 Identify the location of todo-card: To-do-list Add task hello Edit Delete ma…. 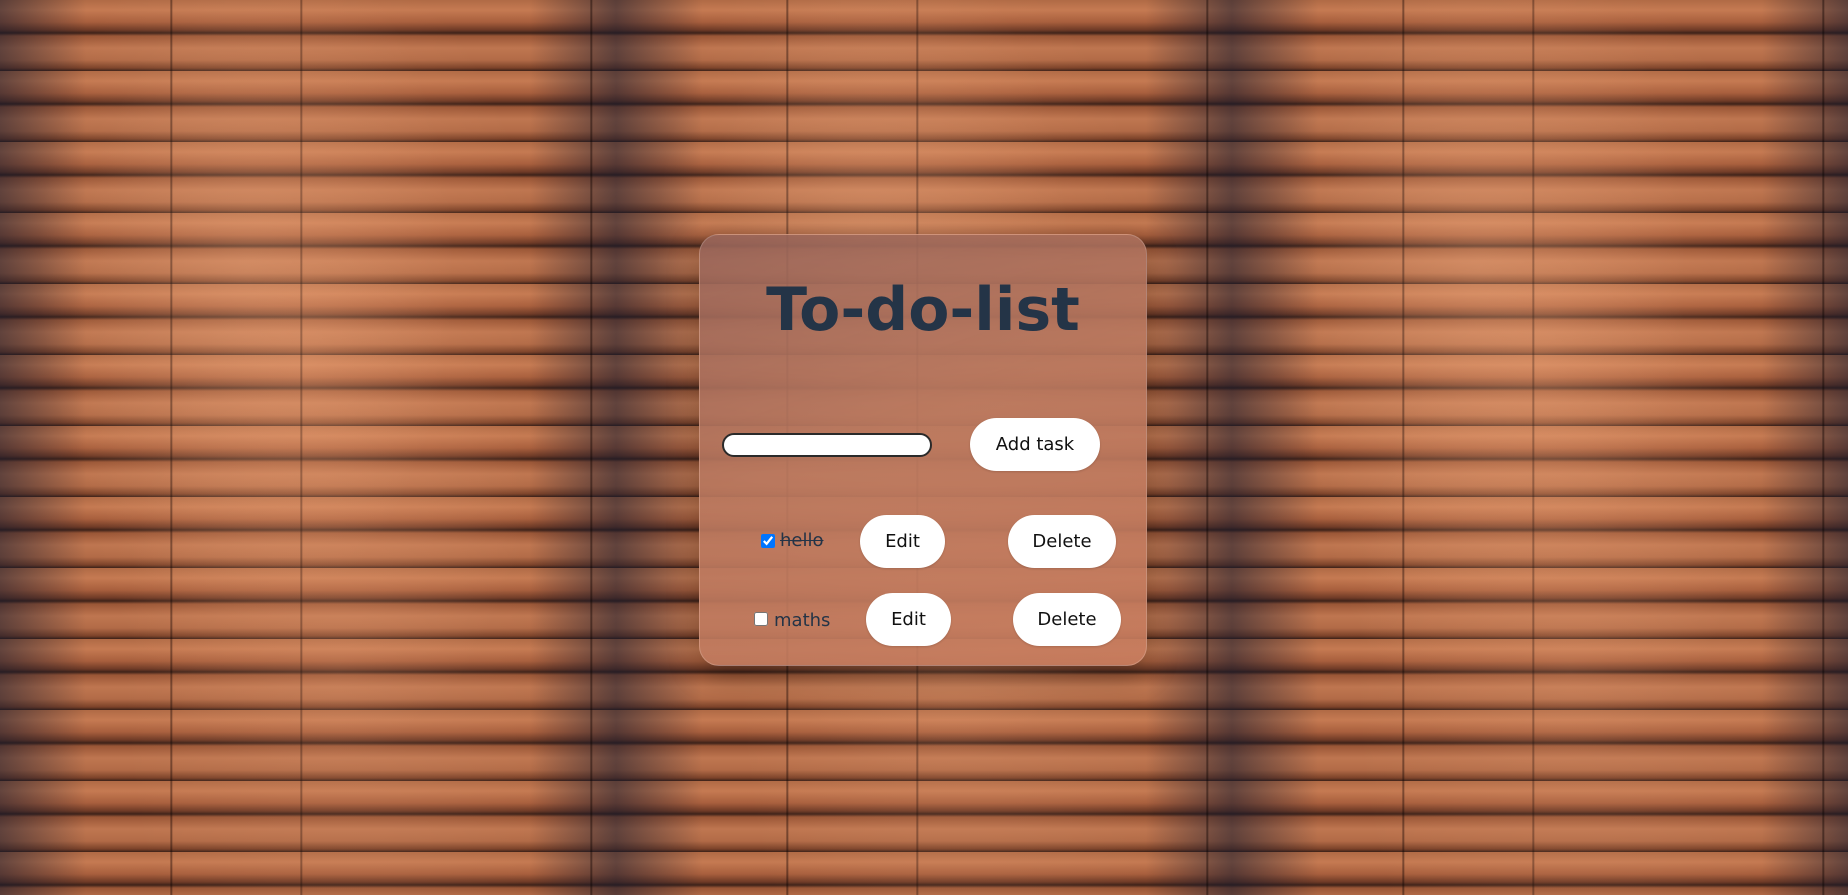
(923, 450).